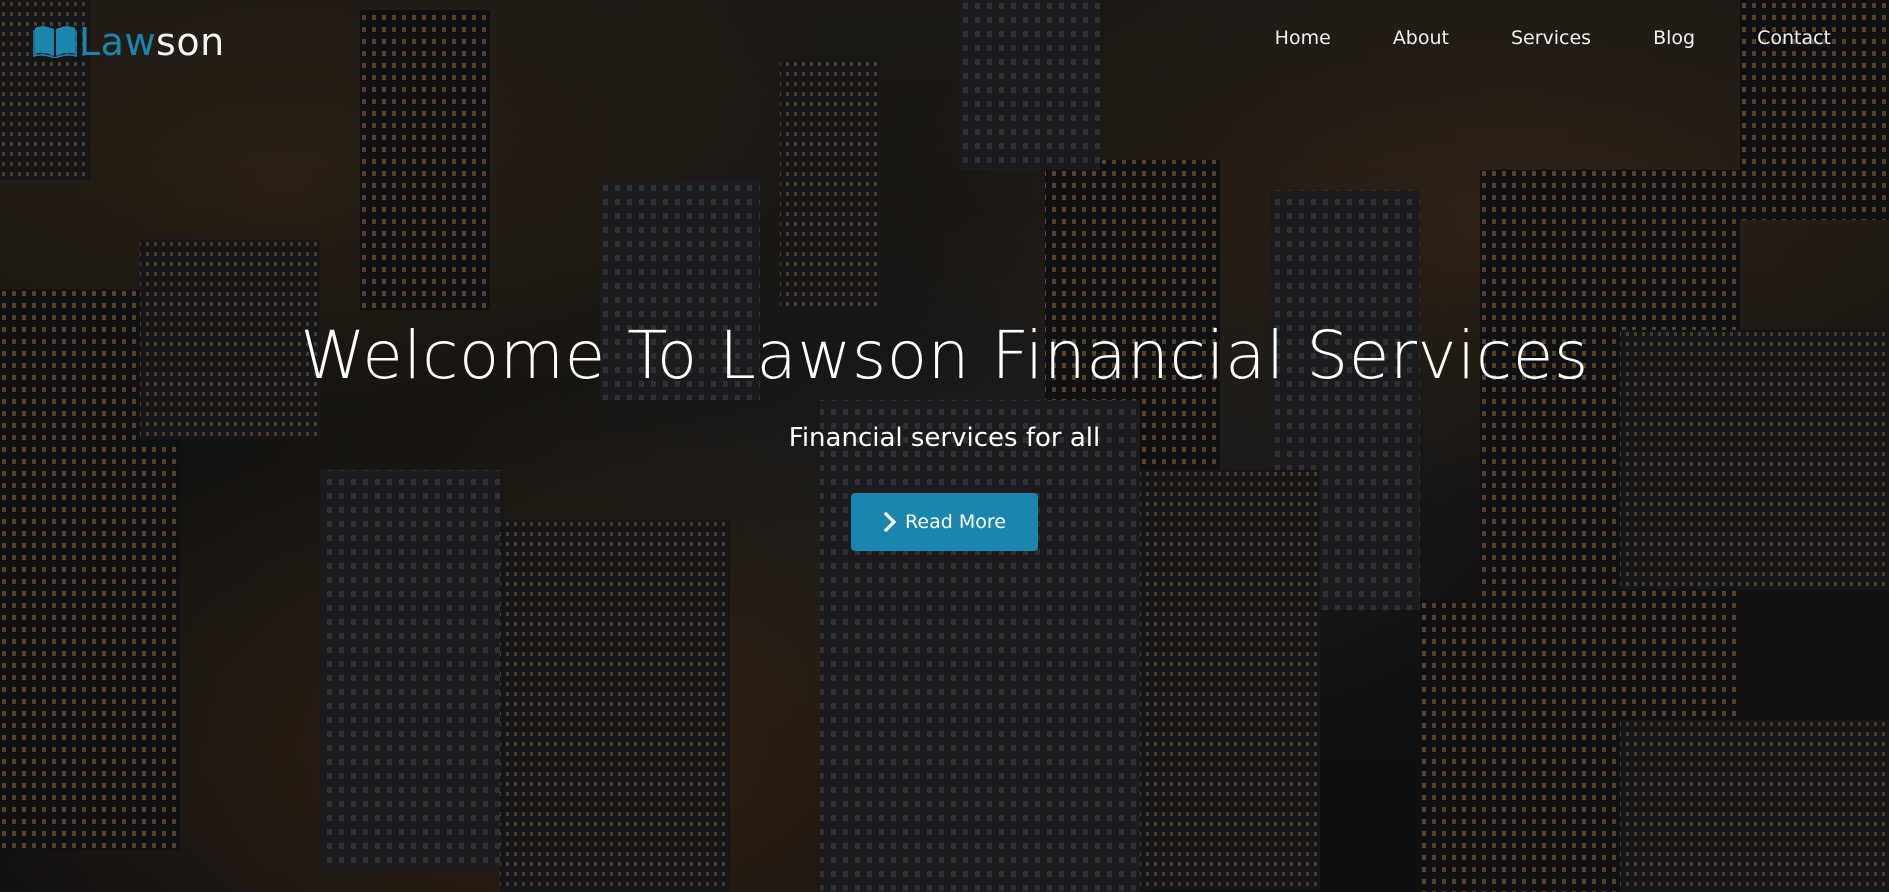 The width and height of the screenshot is (1889, 892). I want to click on logo-text-accent: Law, so click(118, 42).